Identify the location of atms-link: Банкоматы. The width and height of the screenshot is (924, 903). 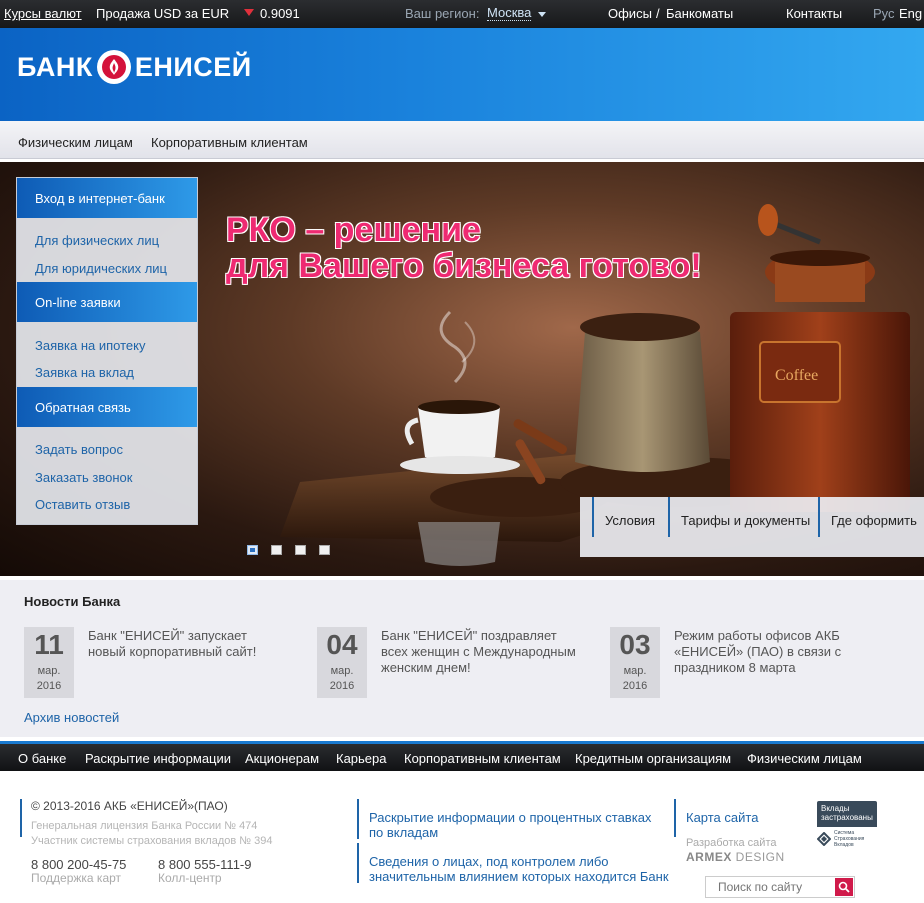
(699, 13).